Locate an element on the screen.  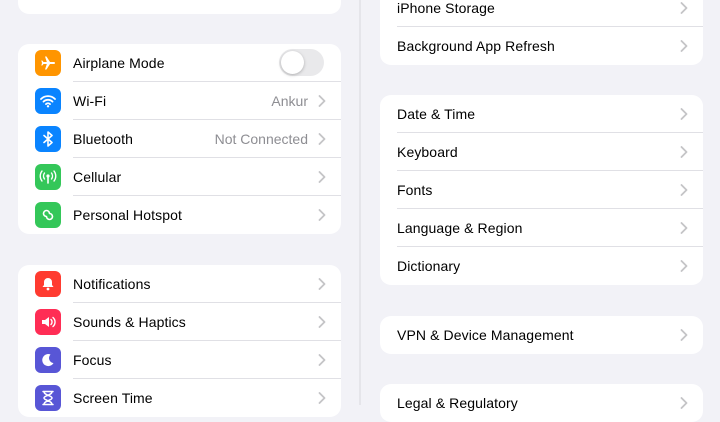
airplane-mode-row: Airplane Mode is located at coordinates (179, 63).